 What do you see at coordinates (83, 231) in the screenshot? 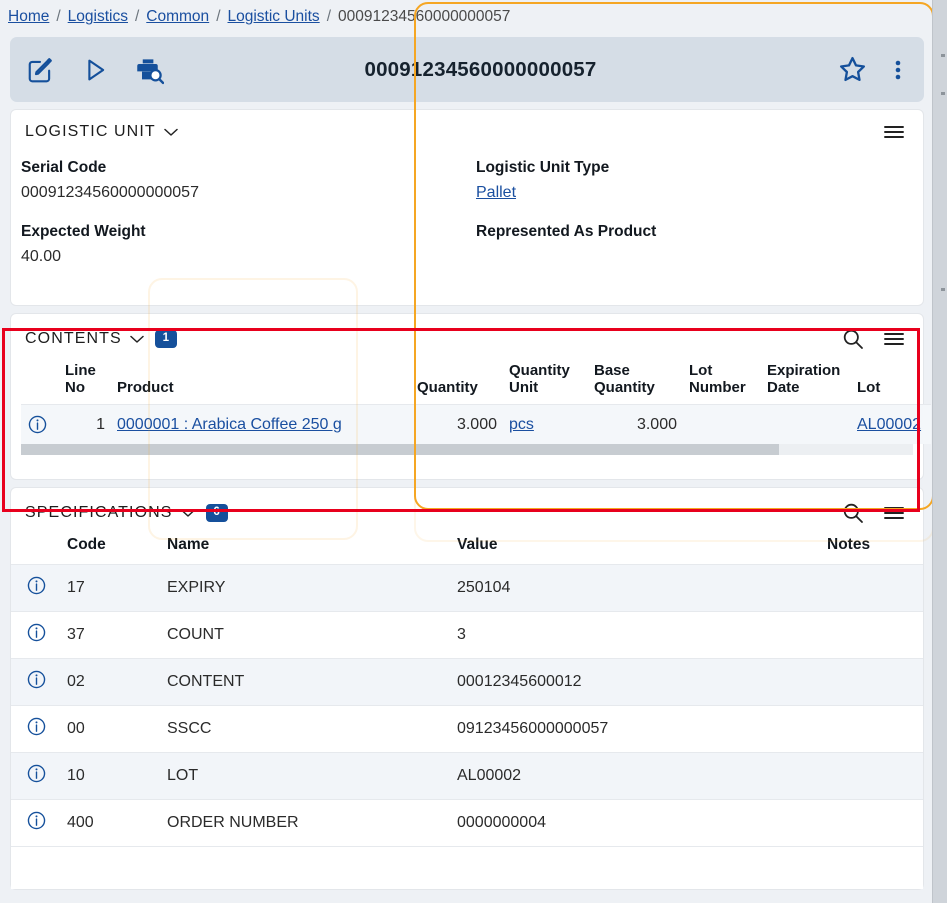
I see `field-label: Expected Weight` at bounding box center [83, 231].